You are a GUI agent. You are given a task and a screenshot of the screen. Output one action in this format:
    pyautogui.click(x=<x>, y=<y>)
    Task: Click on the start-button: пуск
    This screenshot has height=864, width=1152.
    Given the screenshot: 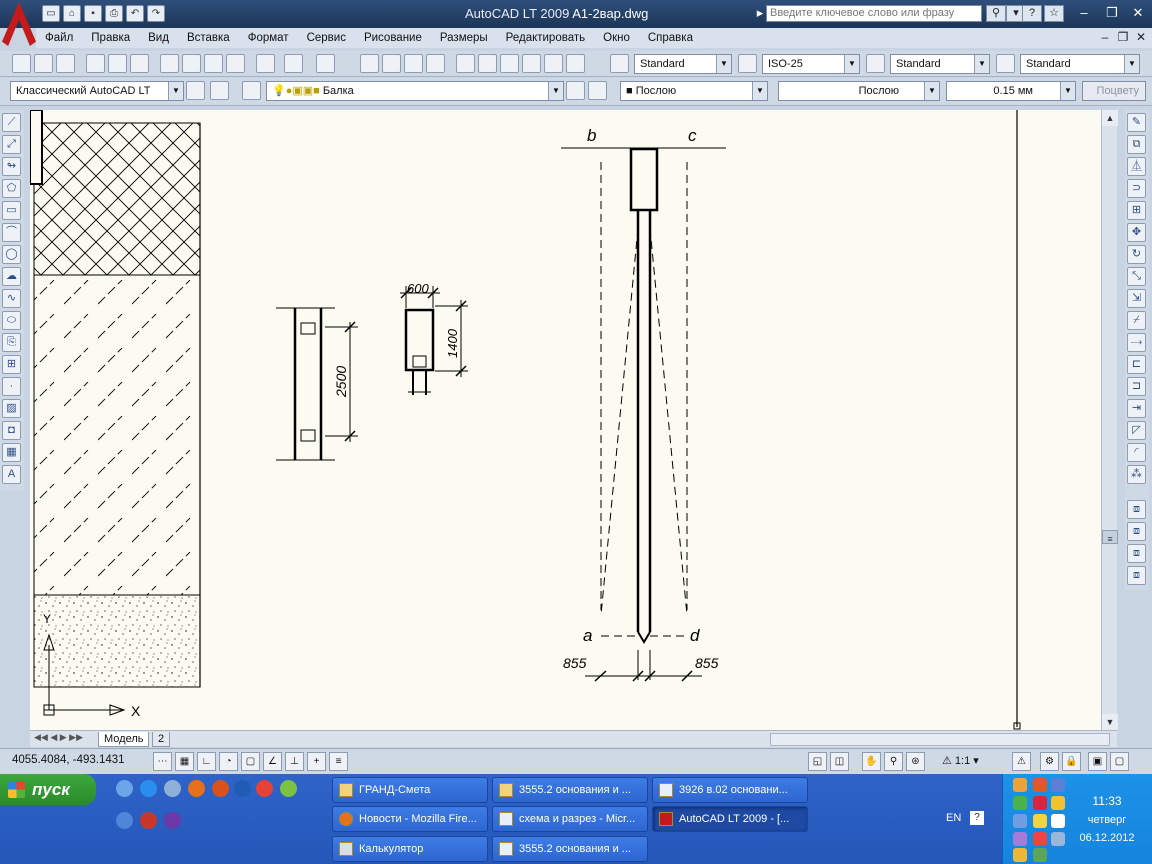 What is the action you would take?
    pyautogui.click(x=48, y=789)
    